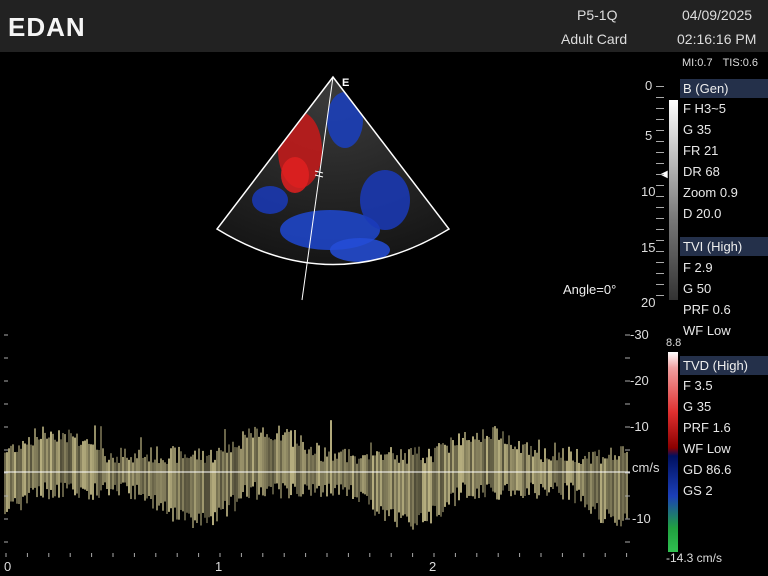 The height and width of the screenshot is (576, 768). I want to click on b-mode-header: B (Gen), so click(724, 88).